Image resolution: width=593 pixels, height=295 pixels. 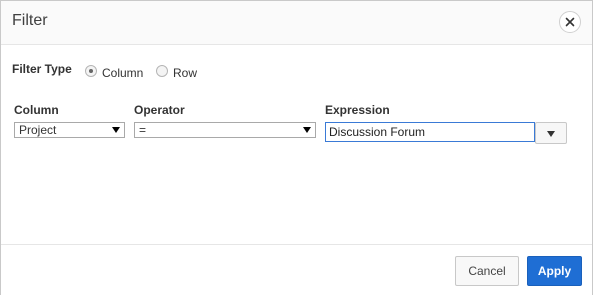 What do you see at coordinates (122, 73) in the screenshot?
I see `radio-column-label: Column` at bounding box center [122, 73].